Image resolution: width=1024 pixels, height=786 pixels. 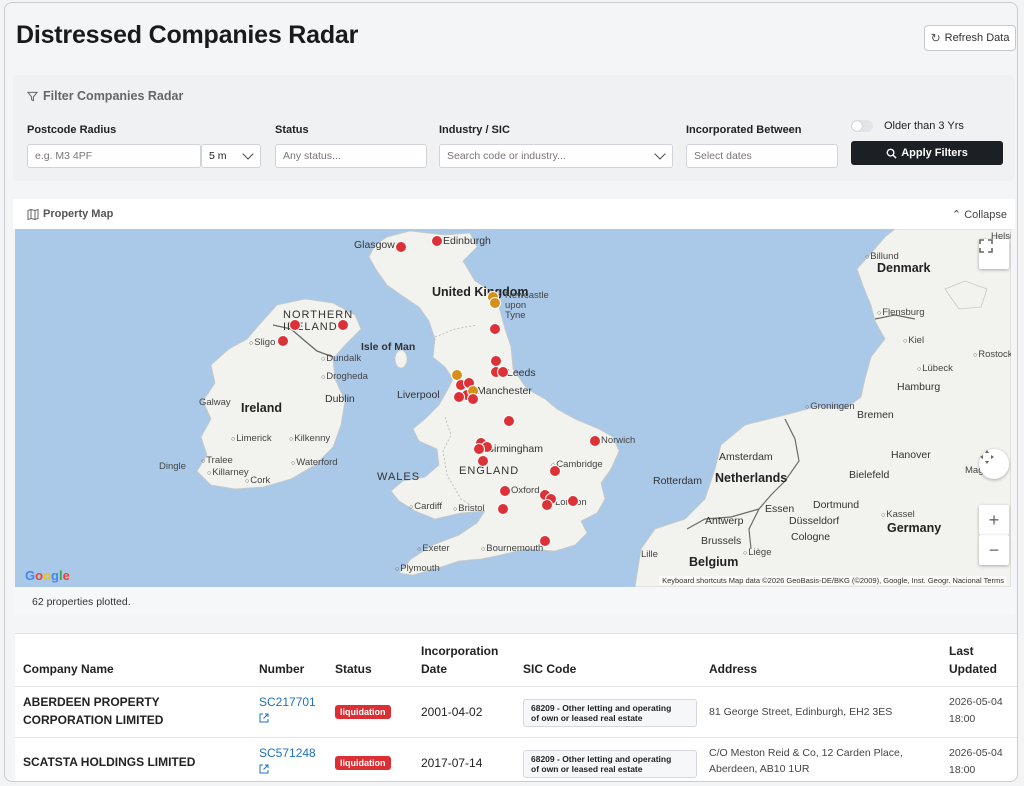 I want to click on company-number-link: SC571248, so click(x=287, y=753).